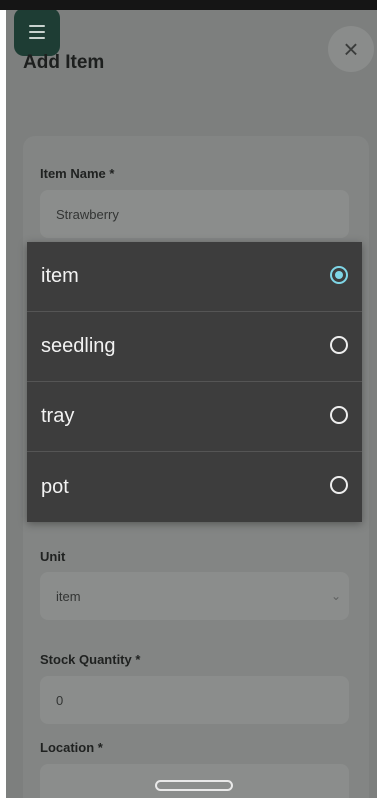 The image size is (377, 798). What do you see at coordinates (194, 277) in the screenshot?
I see `unit-option-item: item` at bounding box center [194, 277].